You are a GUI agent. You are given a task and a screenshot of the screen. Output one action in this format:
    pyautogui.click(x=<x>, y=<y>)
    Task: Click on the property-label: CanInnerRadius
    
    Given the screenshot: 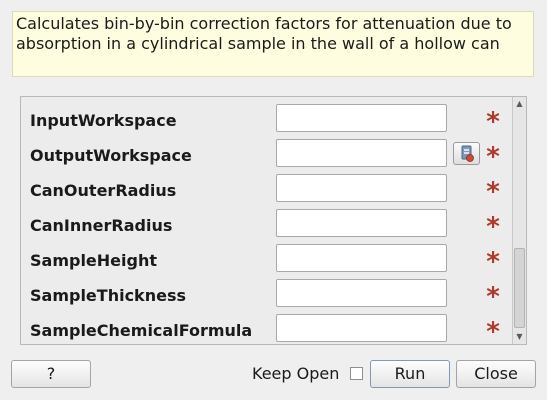 What is the action you would take?
    pyautogui.click(x=101, y=225)
    